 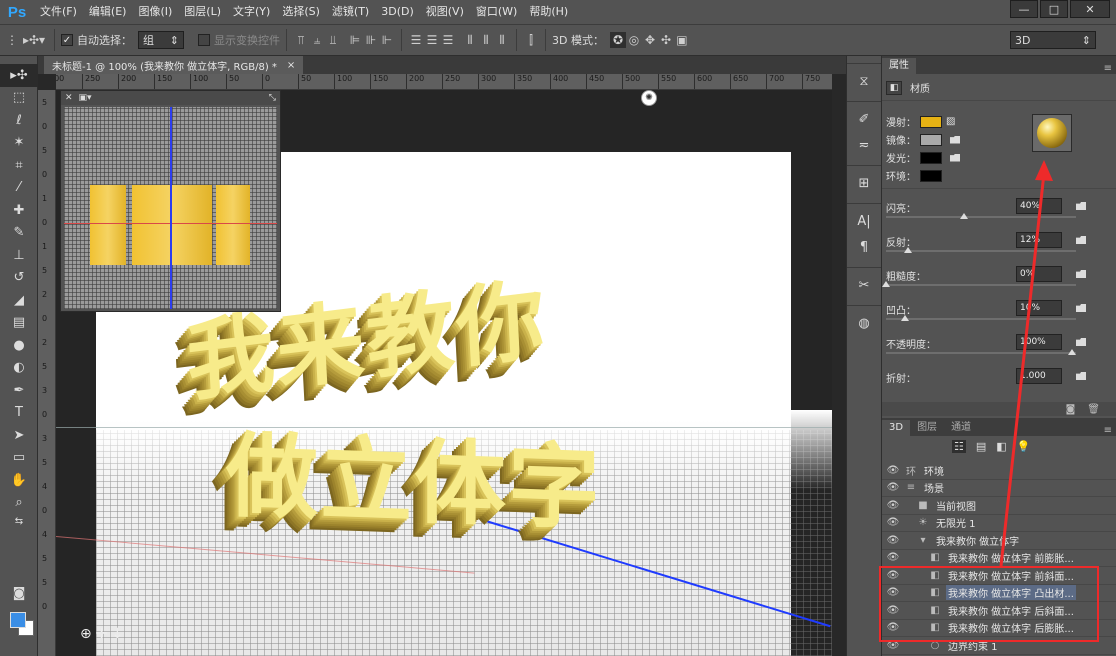 I want to click on tab-layers: 图层, so click(x=927, y=428).